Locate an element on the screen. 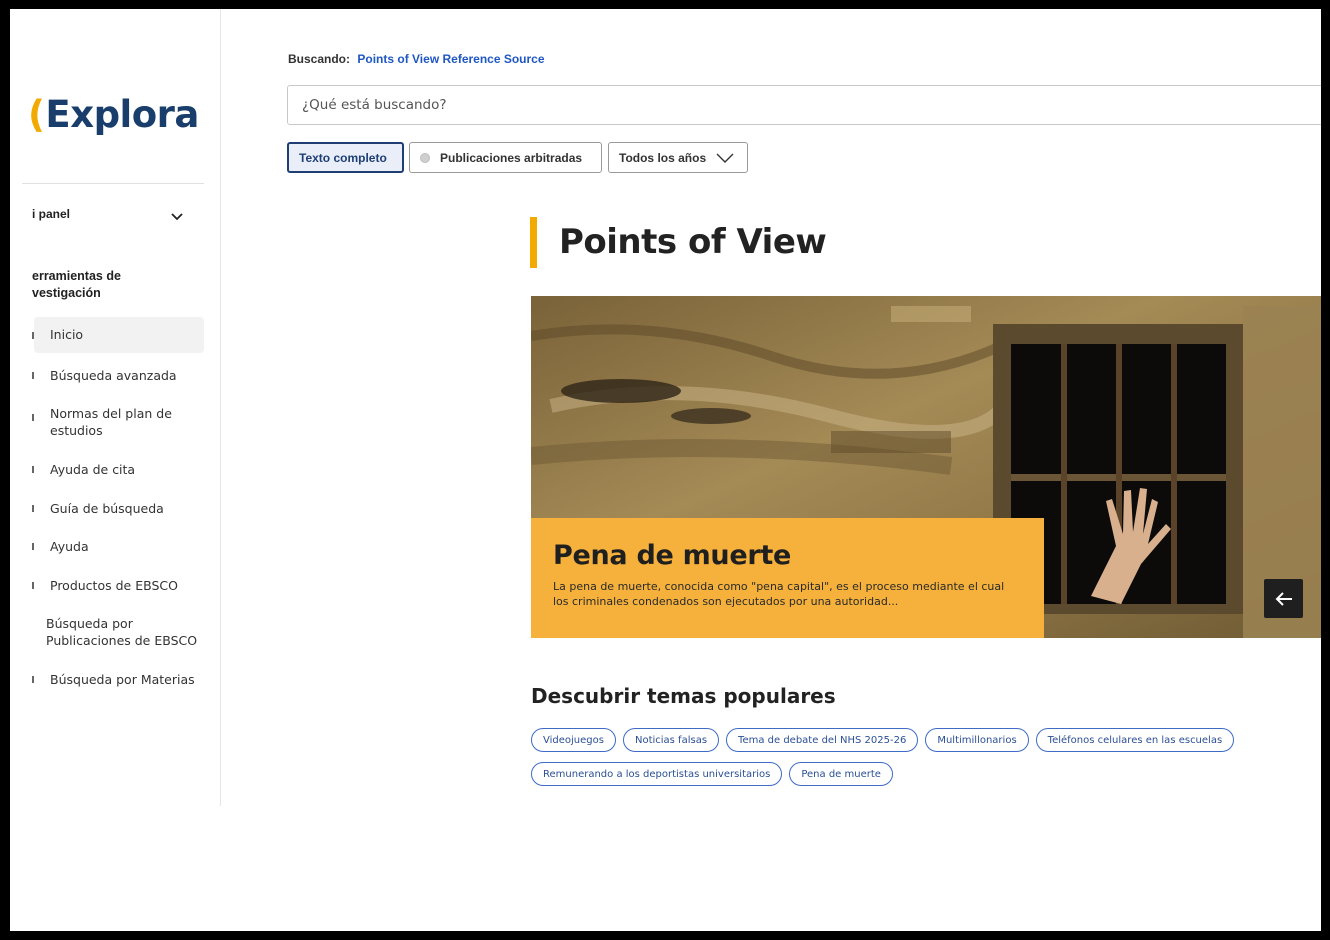 The image size is (1330, 940). explora-logo: (Explora is located at coordinates (113, 114).